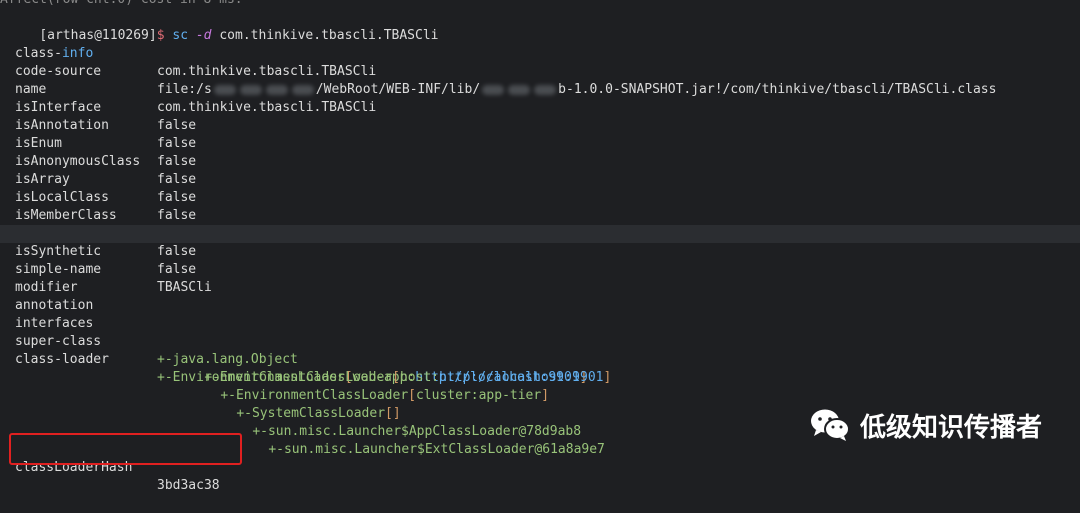 Image resolution: width=1080 pixels, height=513 pixels. What do you see at coordinates (540, 278) in the screenshot?
I see `row-modifier: modifier` at bounding box center [540, 278].